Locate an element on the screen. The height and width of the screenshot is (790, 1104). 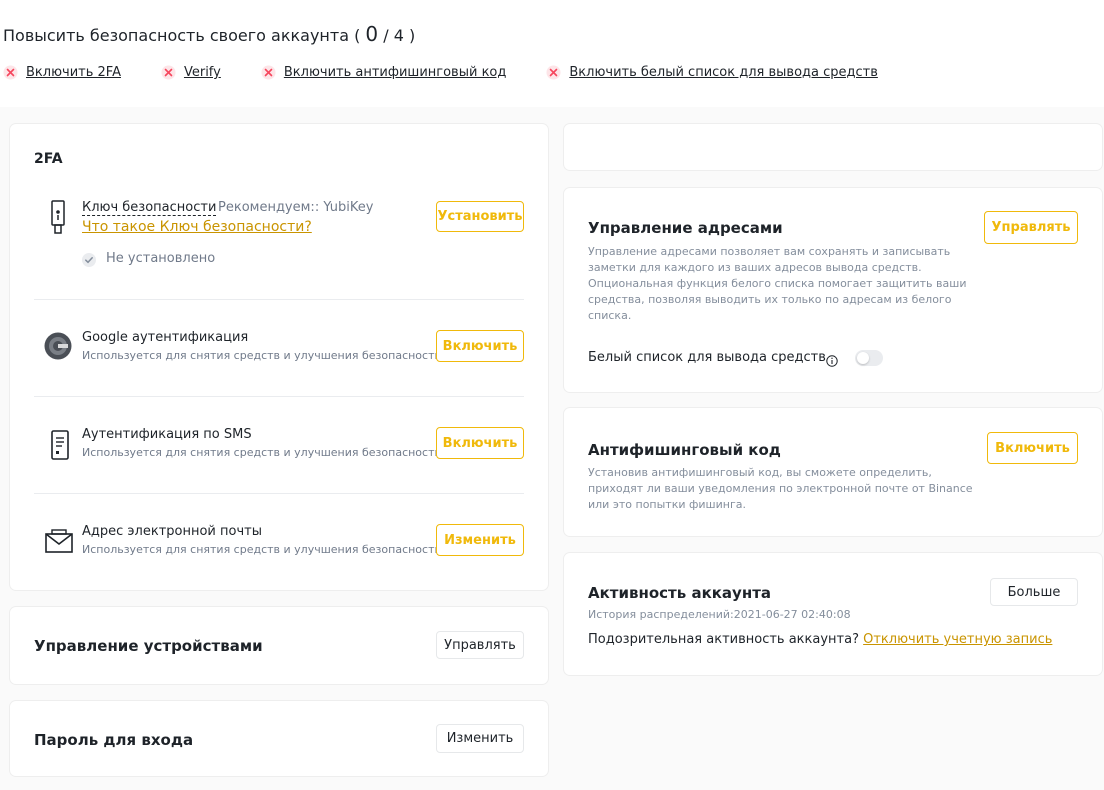
usb-key-icon is located at coordinates (58, 220).